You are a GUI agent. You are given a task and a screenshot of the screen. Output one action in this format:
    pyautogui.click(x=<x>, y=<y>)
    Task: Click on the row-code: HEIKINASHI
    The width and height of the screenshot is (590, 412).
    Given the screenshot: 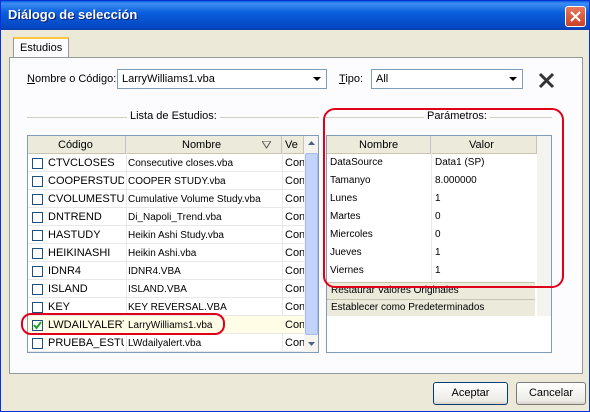 What is the action you would take?
    pyautogui.click(x=79, y=253)
    